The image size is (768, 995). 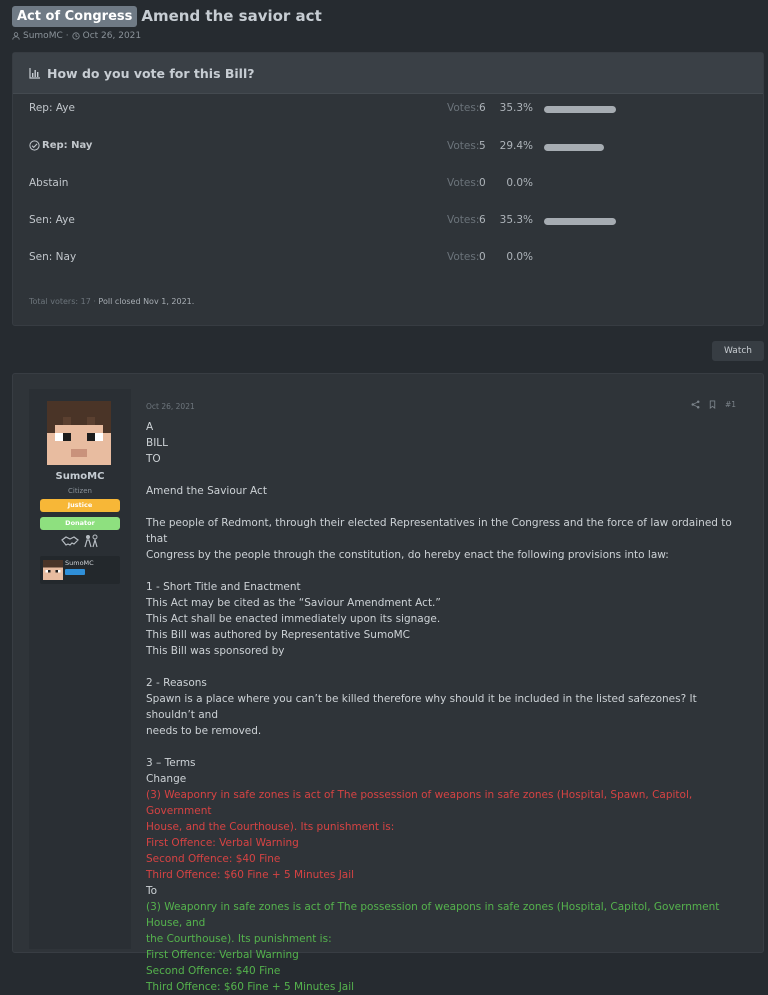 What do you see at coordinates (153, 459) in the screenshot?
I see `post-body-line: TO` at bounding box center [153, 459].